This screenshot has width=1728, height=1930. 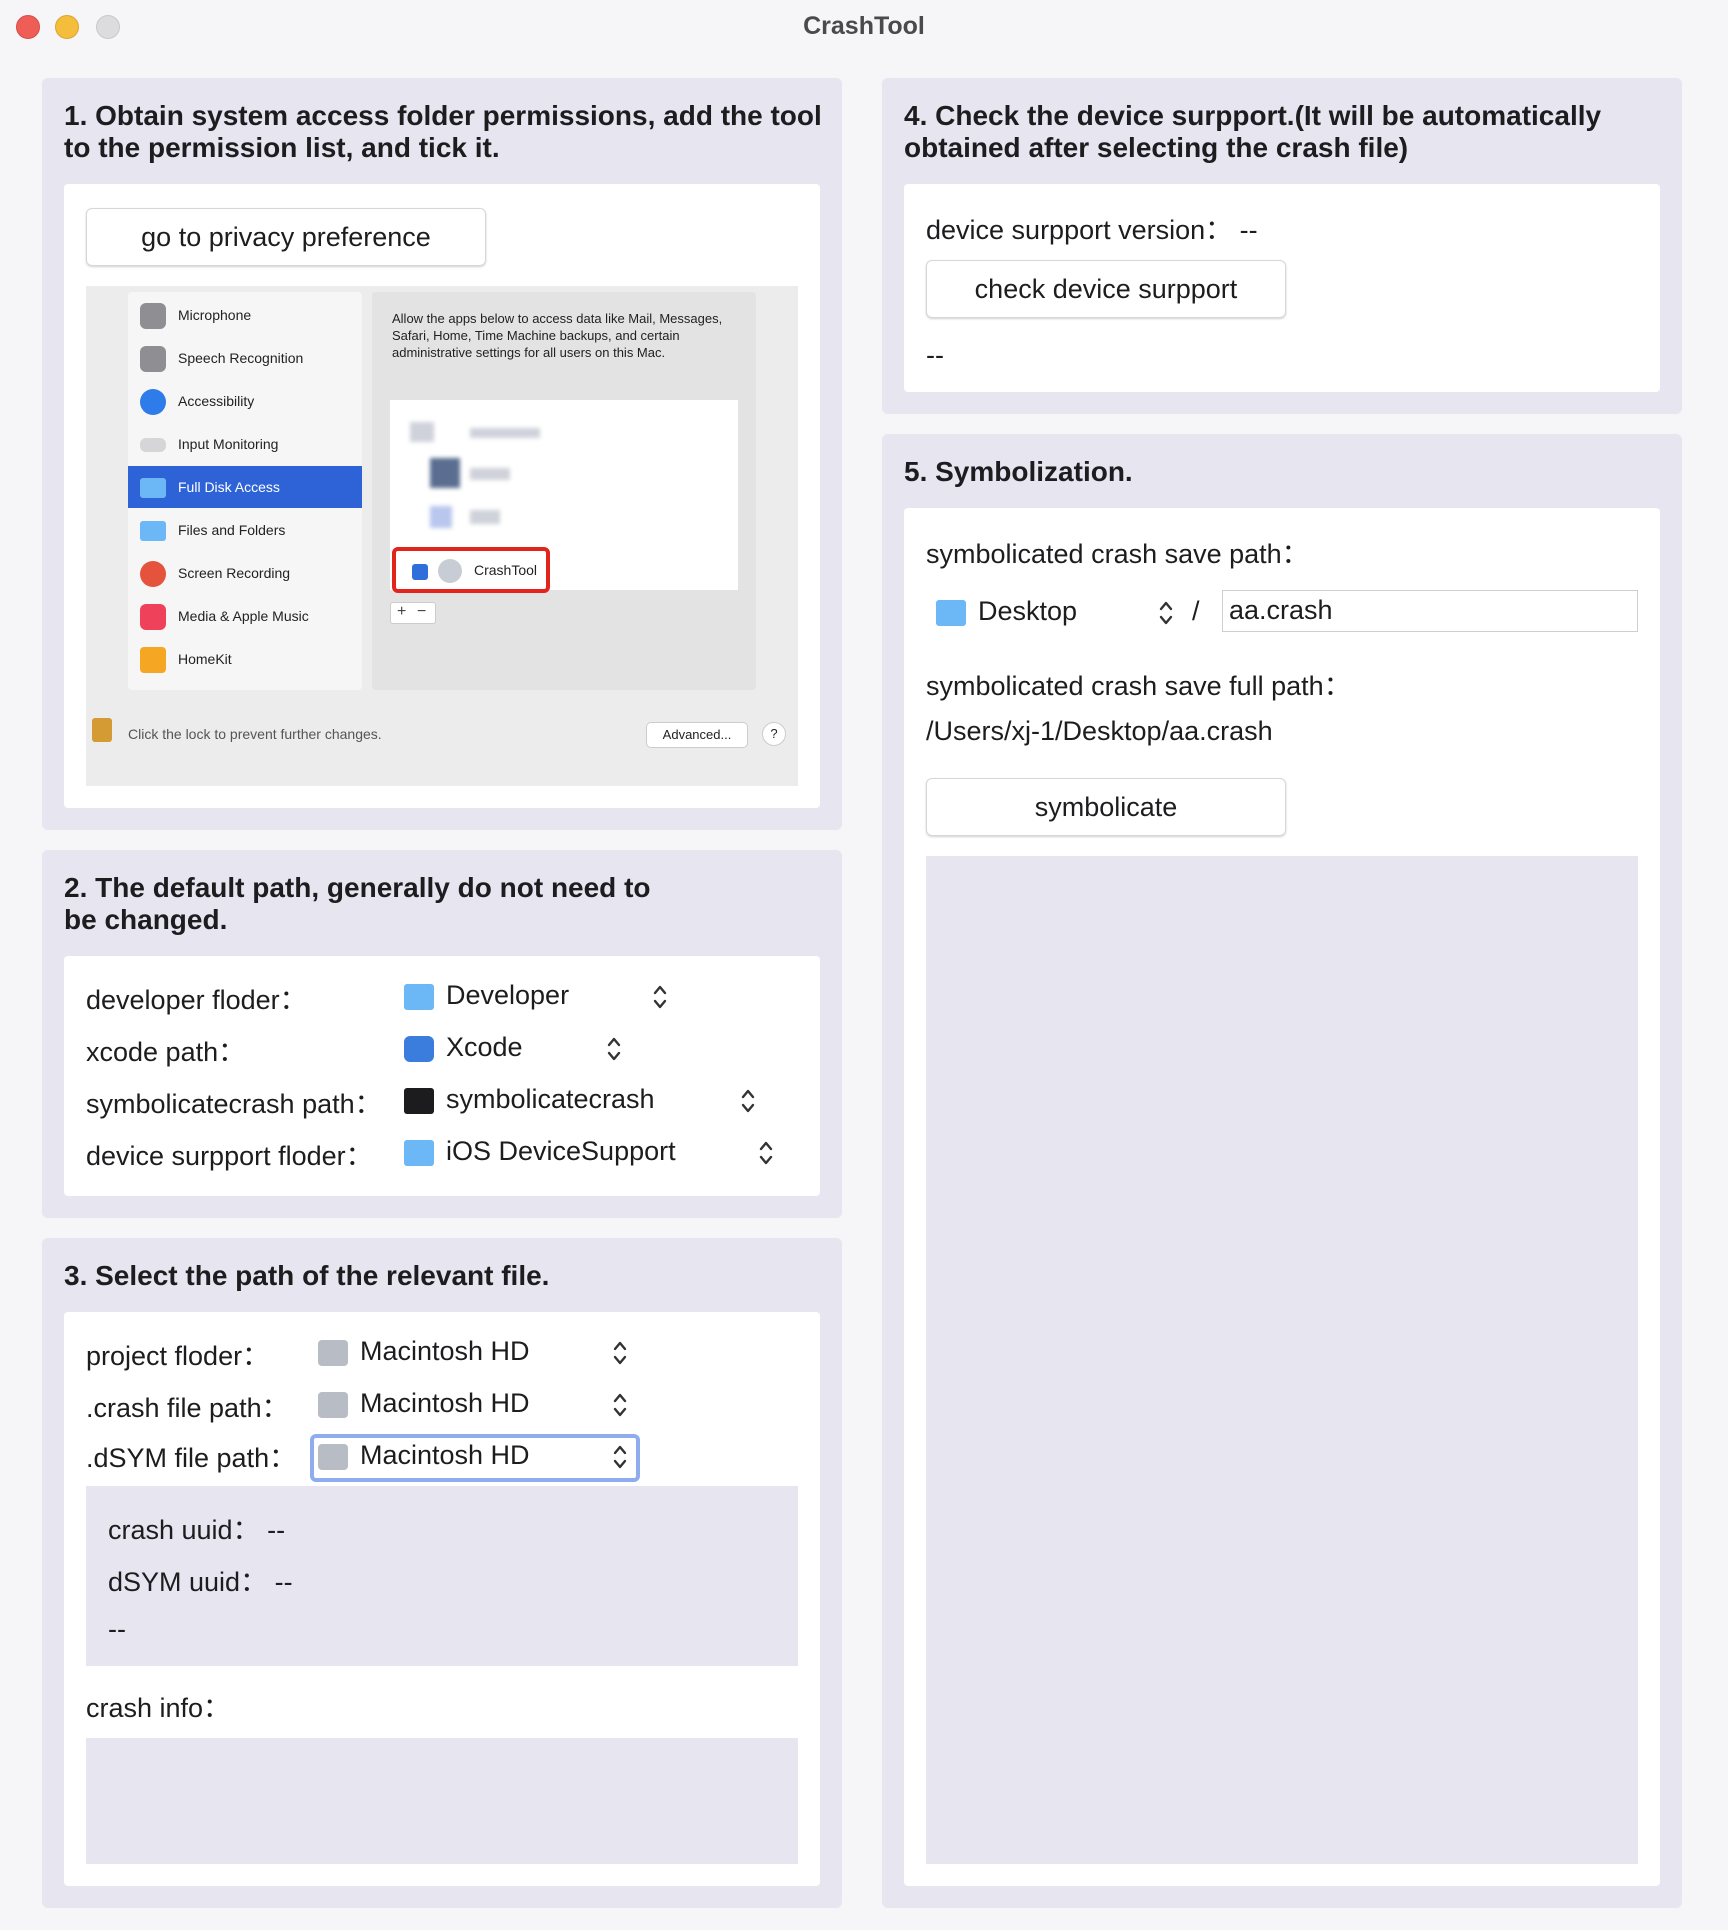 What do you see at coordinates (197, 1530) in the screenshot?
I see `crash-uuid: crash uuid： --` at bounding box center [197, 1530].